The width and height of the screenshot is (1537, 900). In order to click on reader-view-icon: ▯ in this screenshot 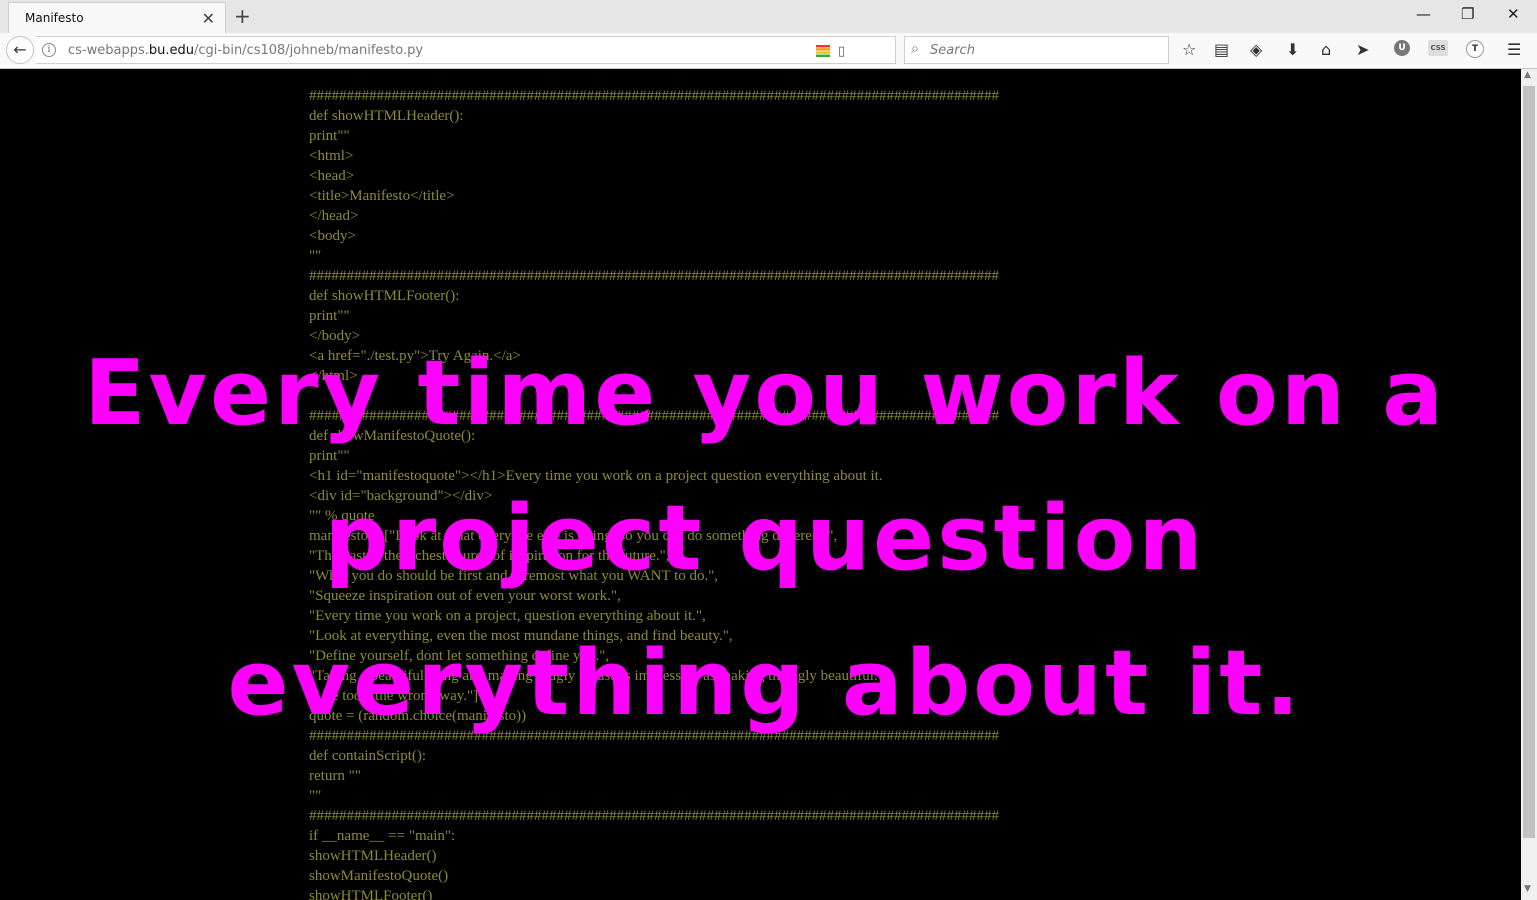, I will do `click(841, 51)`.